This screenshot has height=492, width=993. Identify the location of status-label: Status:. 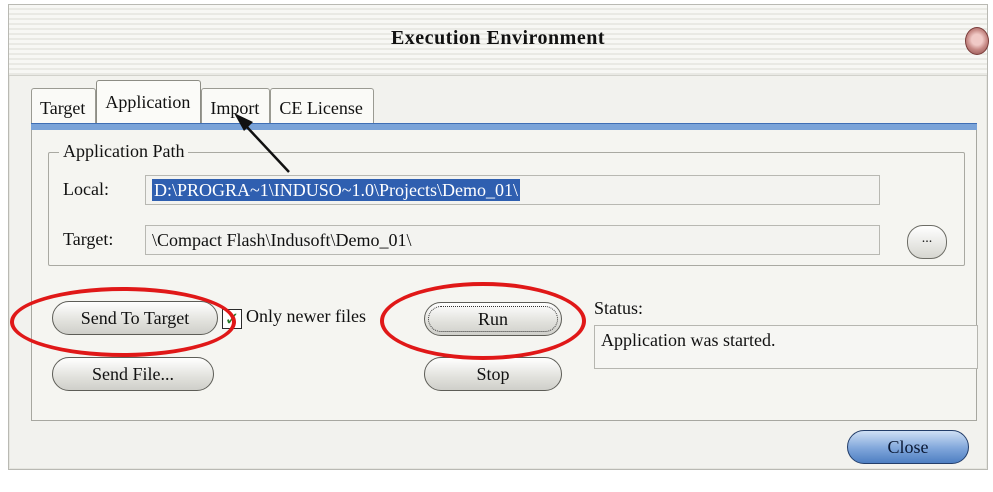
(619, 308).